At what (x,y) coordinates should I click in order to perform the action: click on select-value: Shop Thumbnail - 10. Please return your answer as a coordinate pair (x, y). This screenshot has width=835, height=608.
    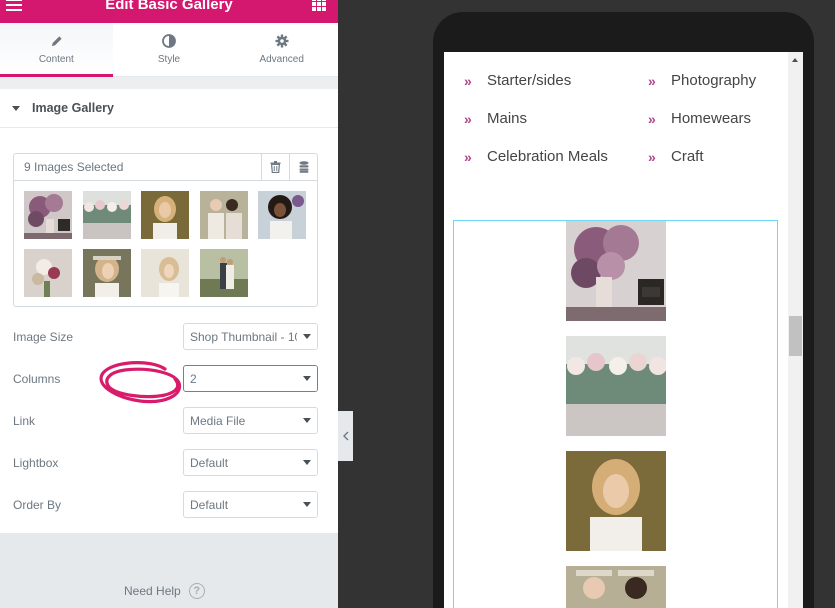
    Looking at the image, I should click on (243, 336).